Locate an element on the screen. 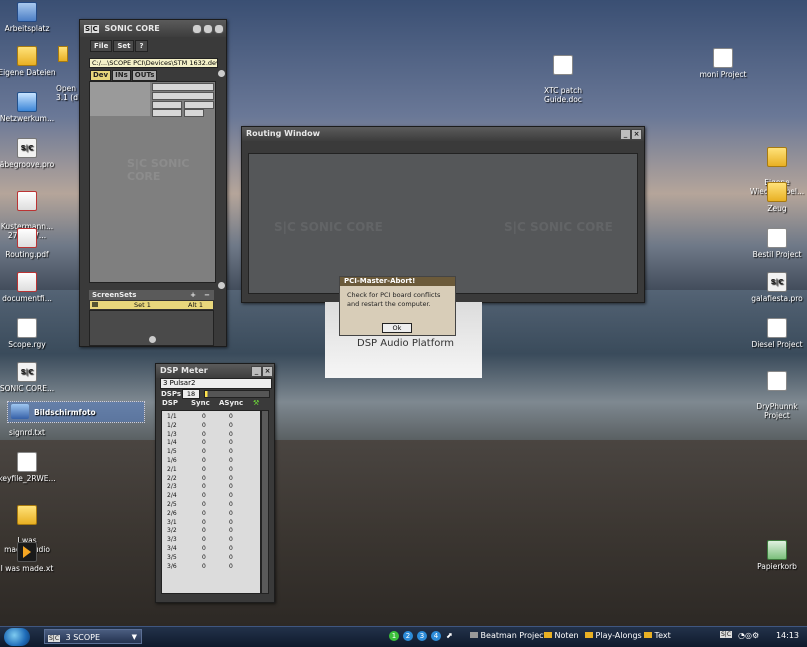 This screenshot has height=647, width=807. quicklaunch-1: 1 is located at coordinates (394, 636).